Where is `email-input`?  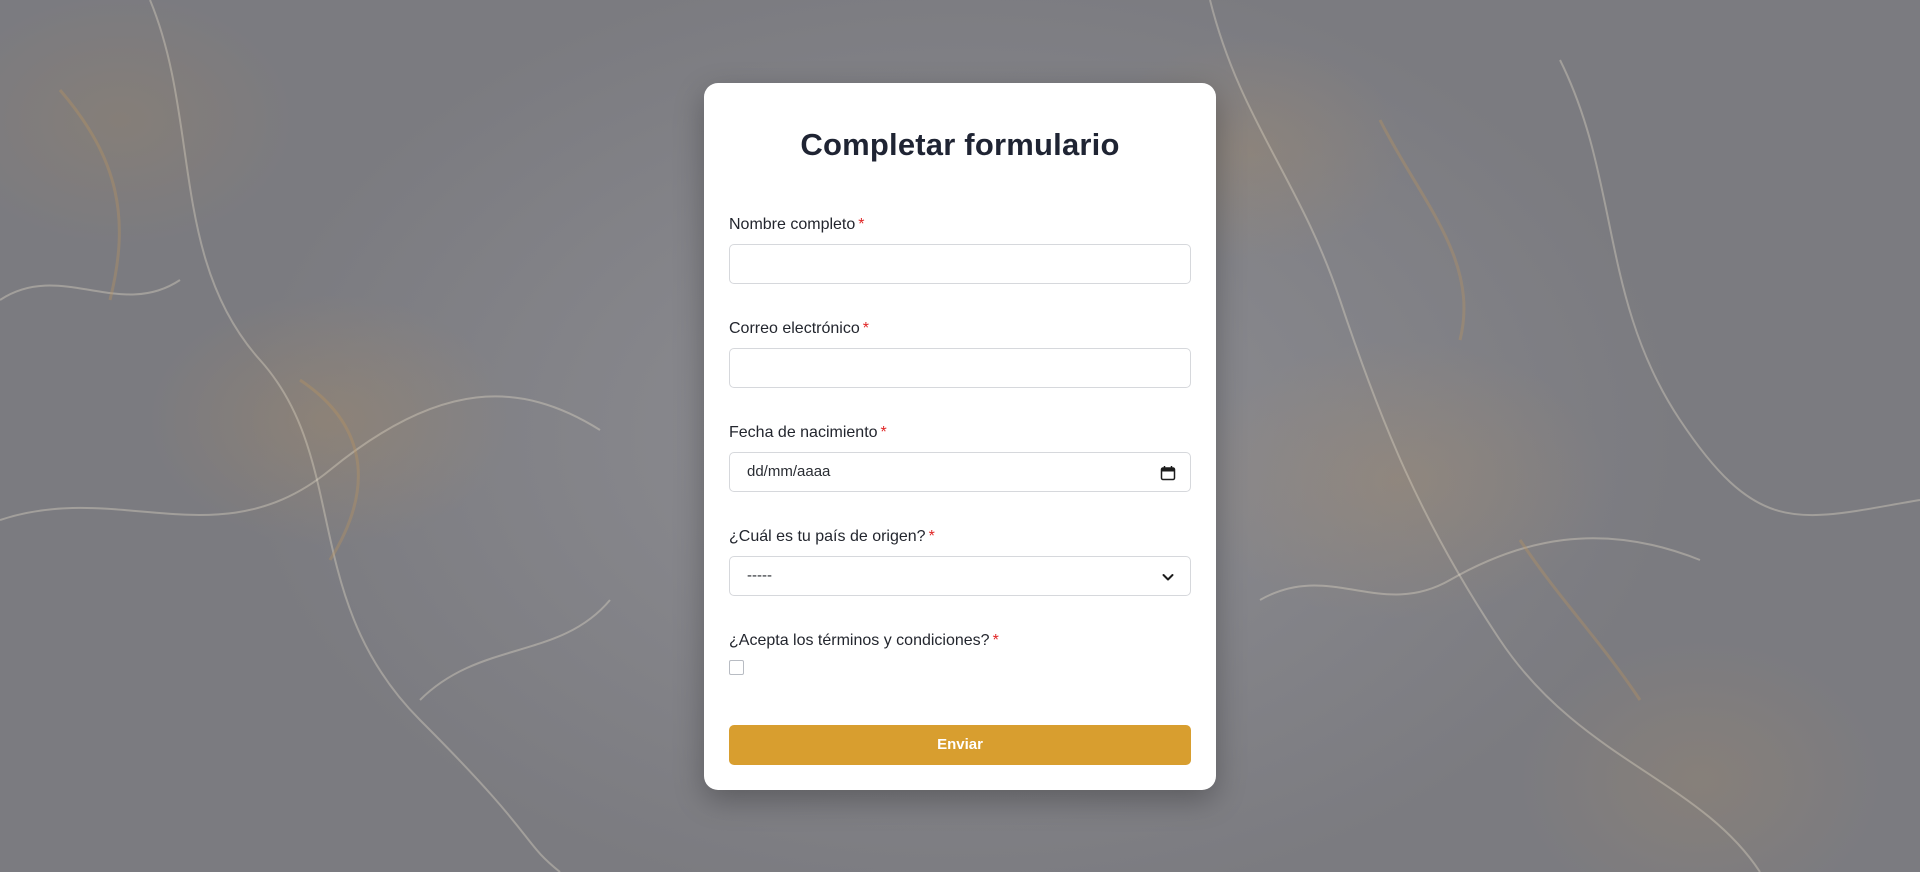
email-input is located at coordinates (960, 368).